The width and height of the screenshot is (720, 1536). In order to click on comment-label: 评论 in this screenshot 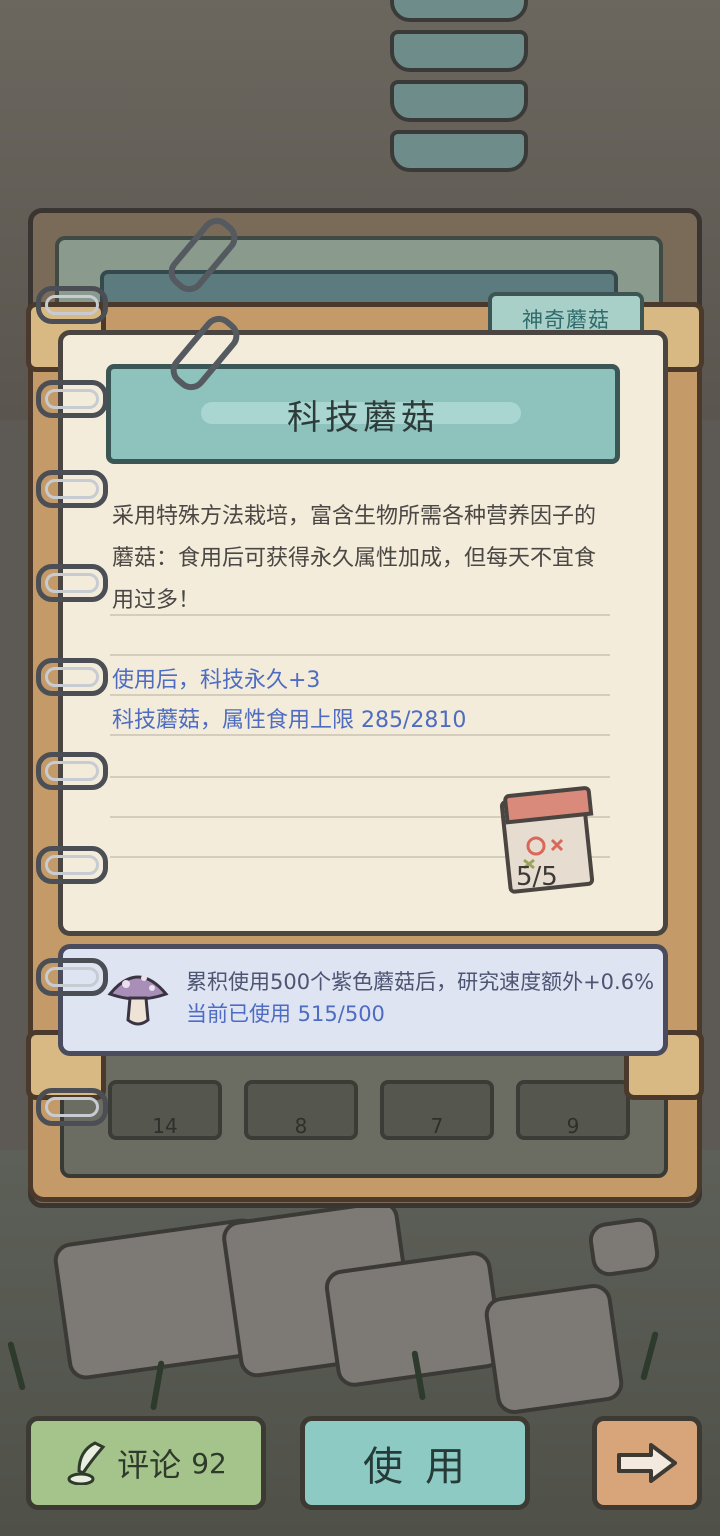, I will do `click(149, 1465)`.